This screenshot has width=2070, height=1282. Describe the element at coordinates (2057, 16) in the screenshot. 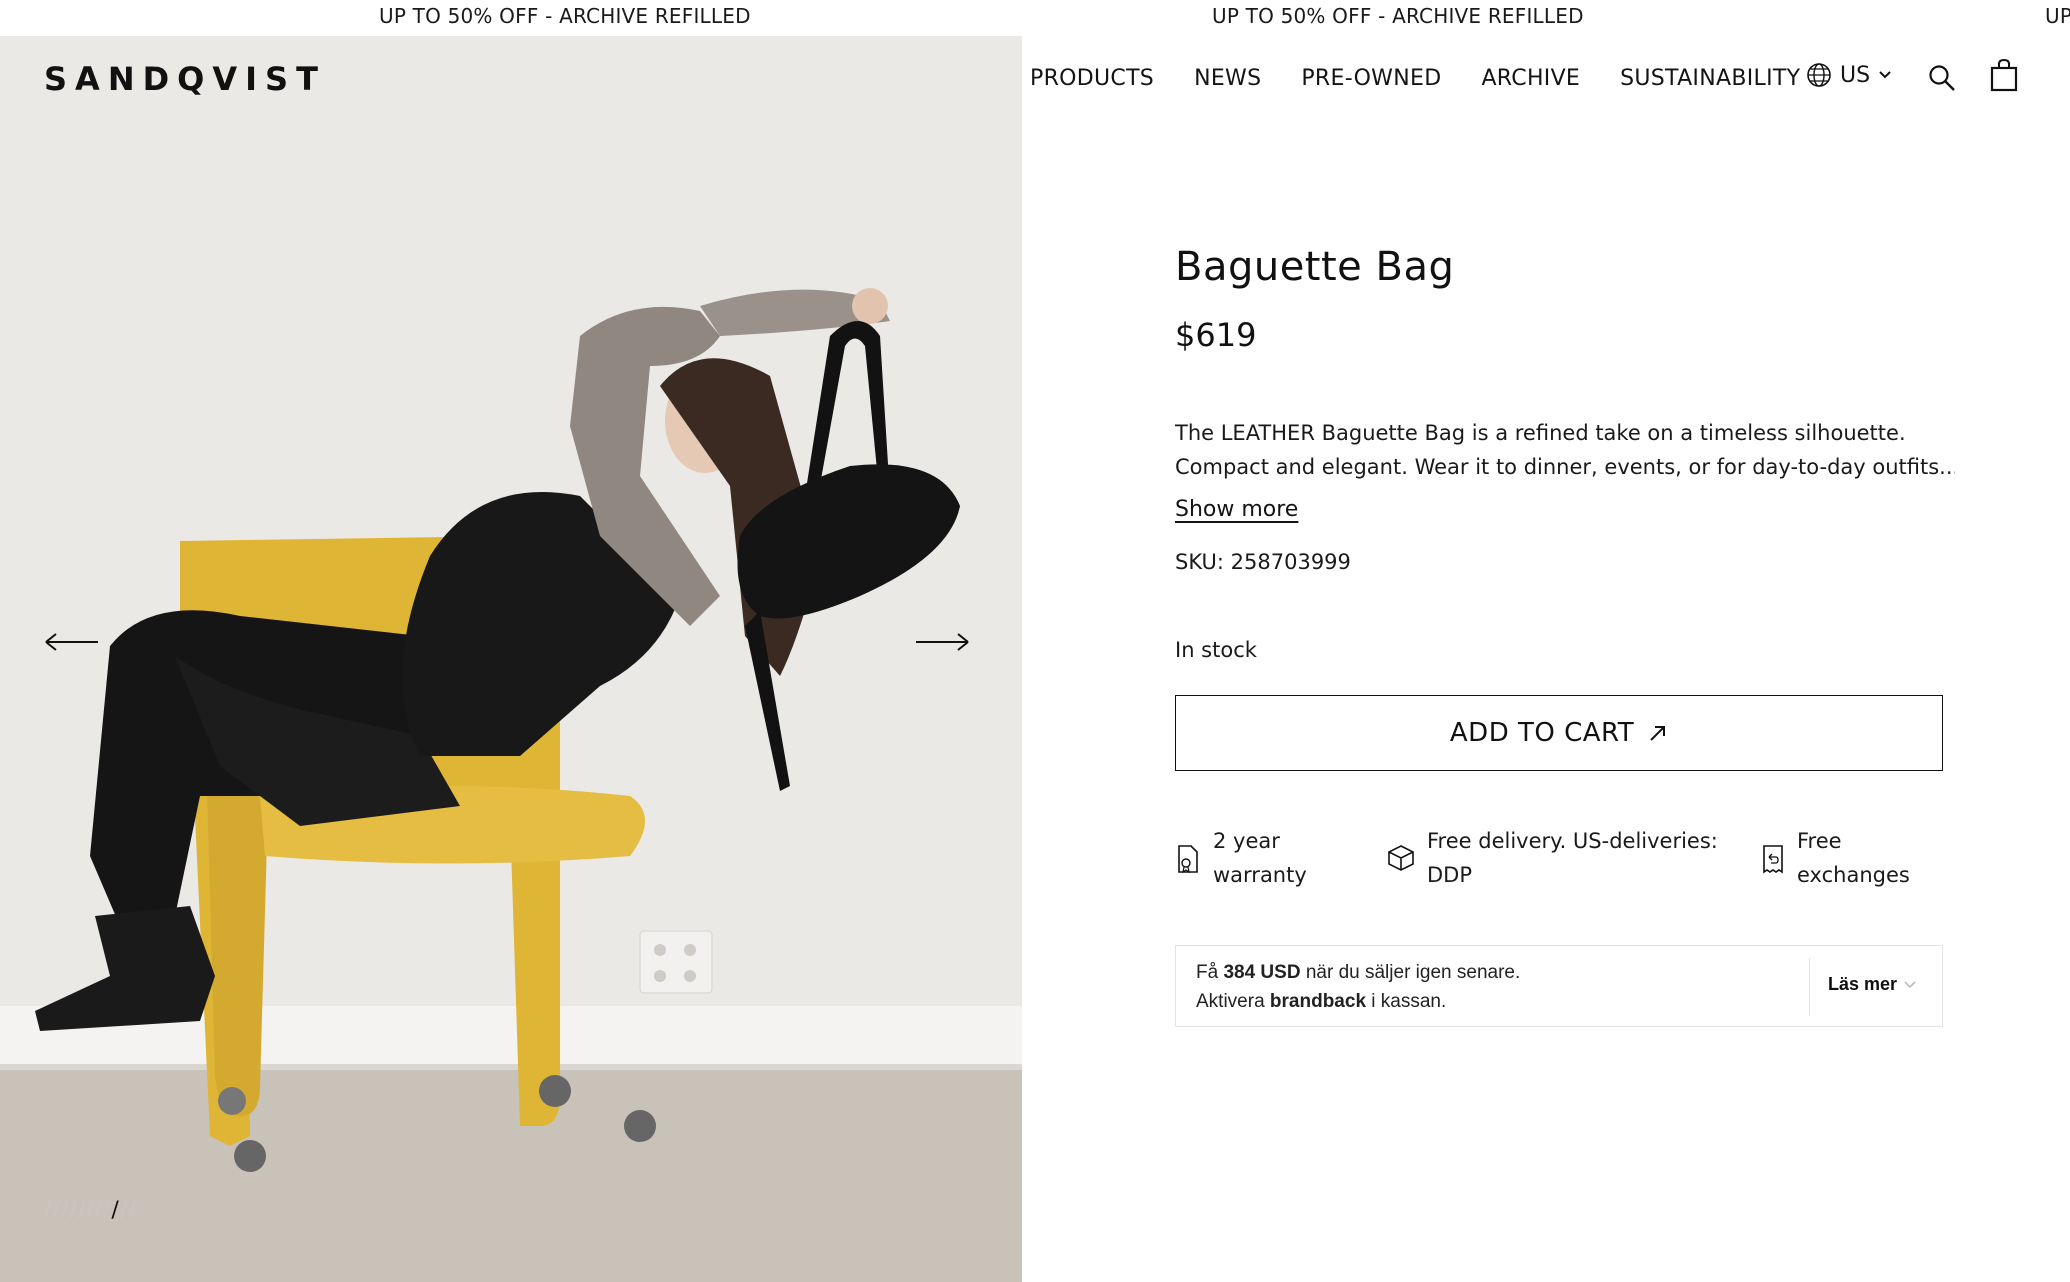

I see `announcement-text: UP` at that location.